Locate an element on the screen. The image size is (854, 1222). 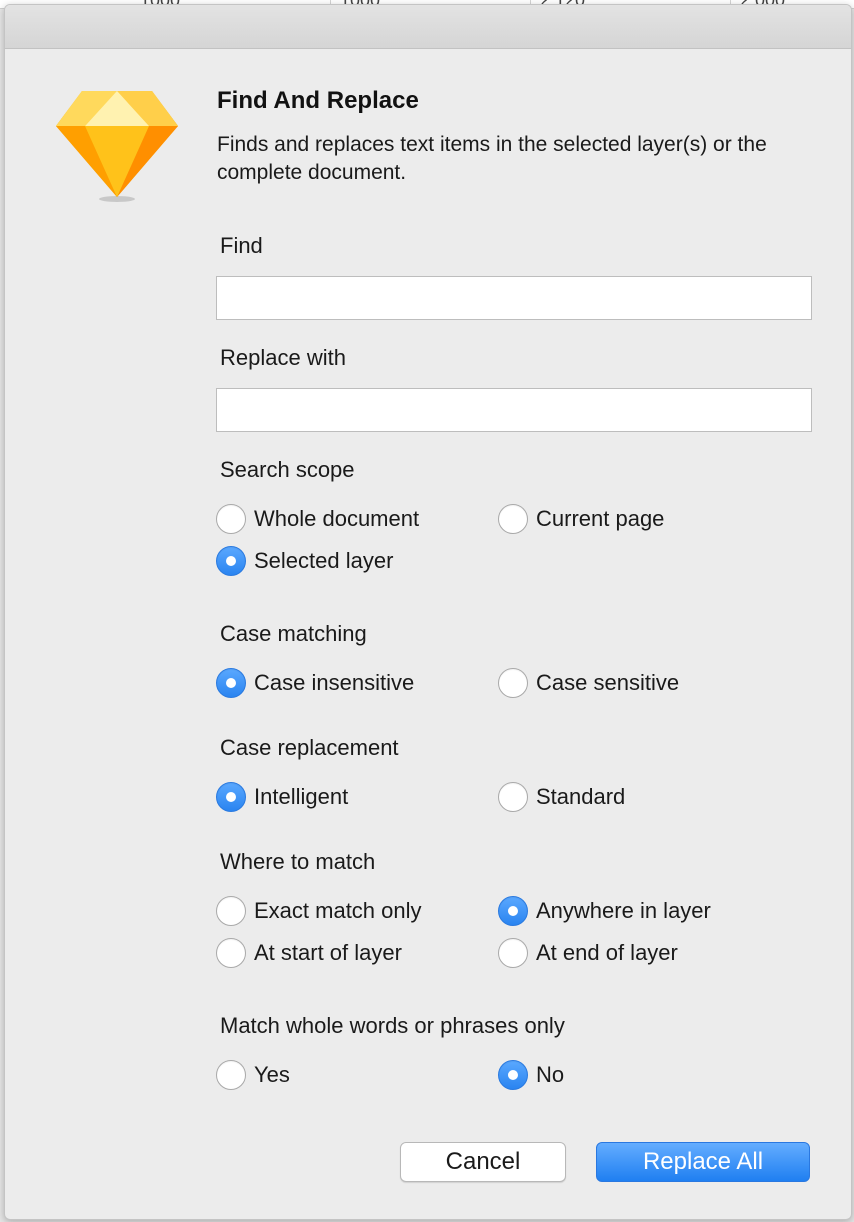
dialog-header-bar is located at coordinates (428, 27).